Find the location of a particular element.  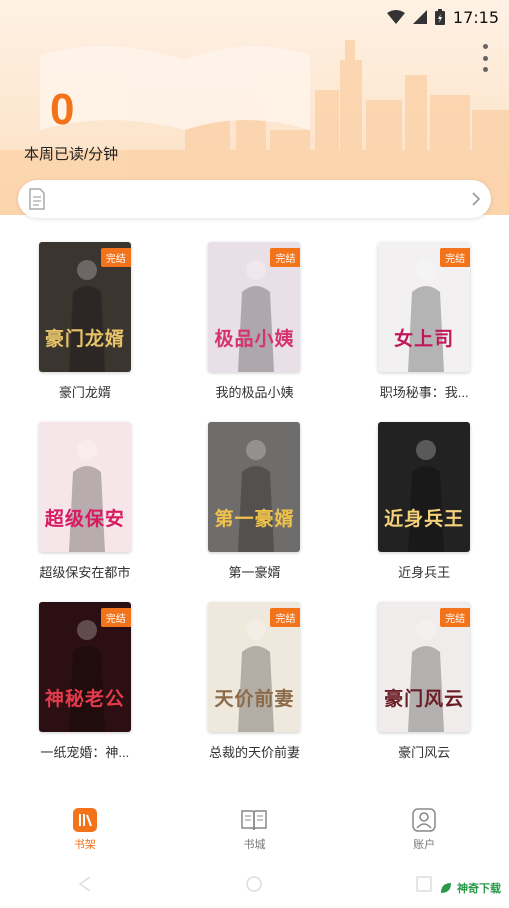

system-navigation-bar is located at coordinates (254, 884).